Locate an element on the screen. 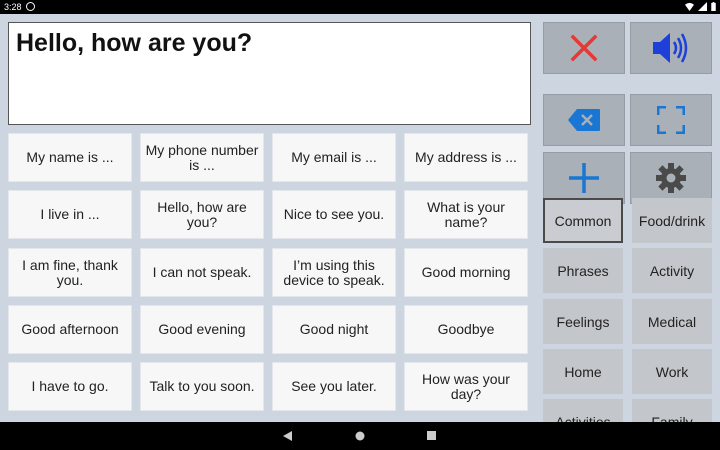 This screenshot has height=450, width=720. phrase-button: I’m using this device to speak. is located at coordinates (334, 272).